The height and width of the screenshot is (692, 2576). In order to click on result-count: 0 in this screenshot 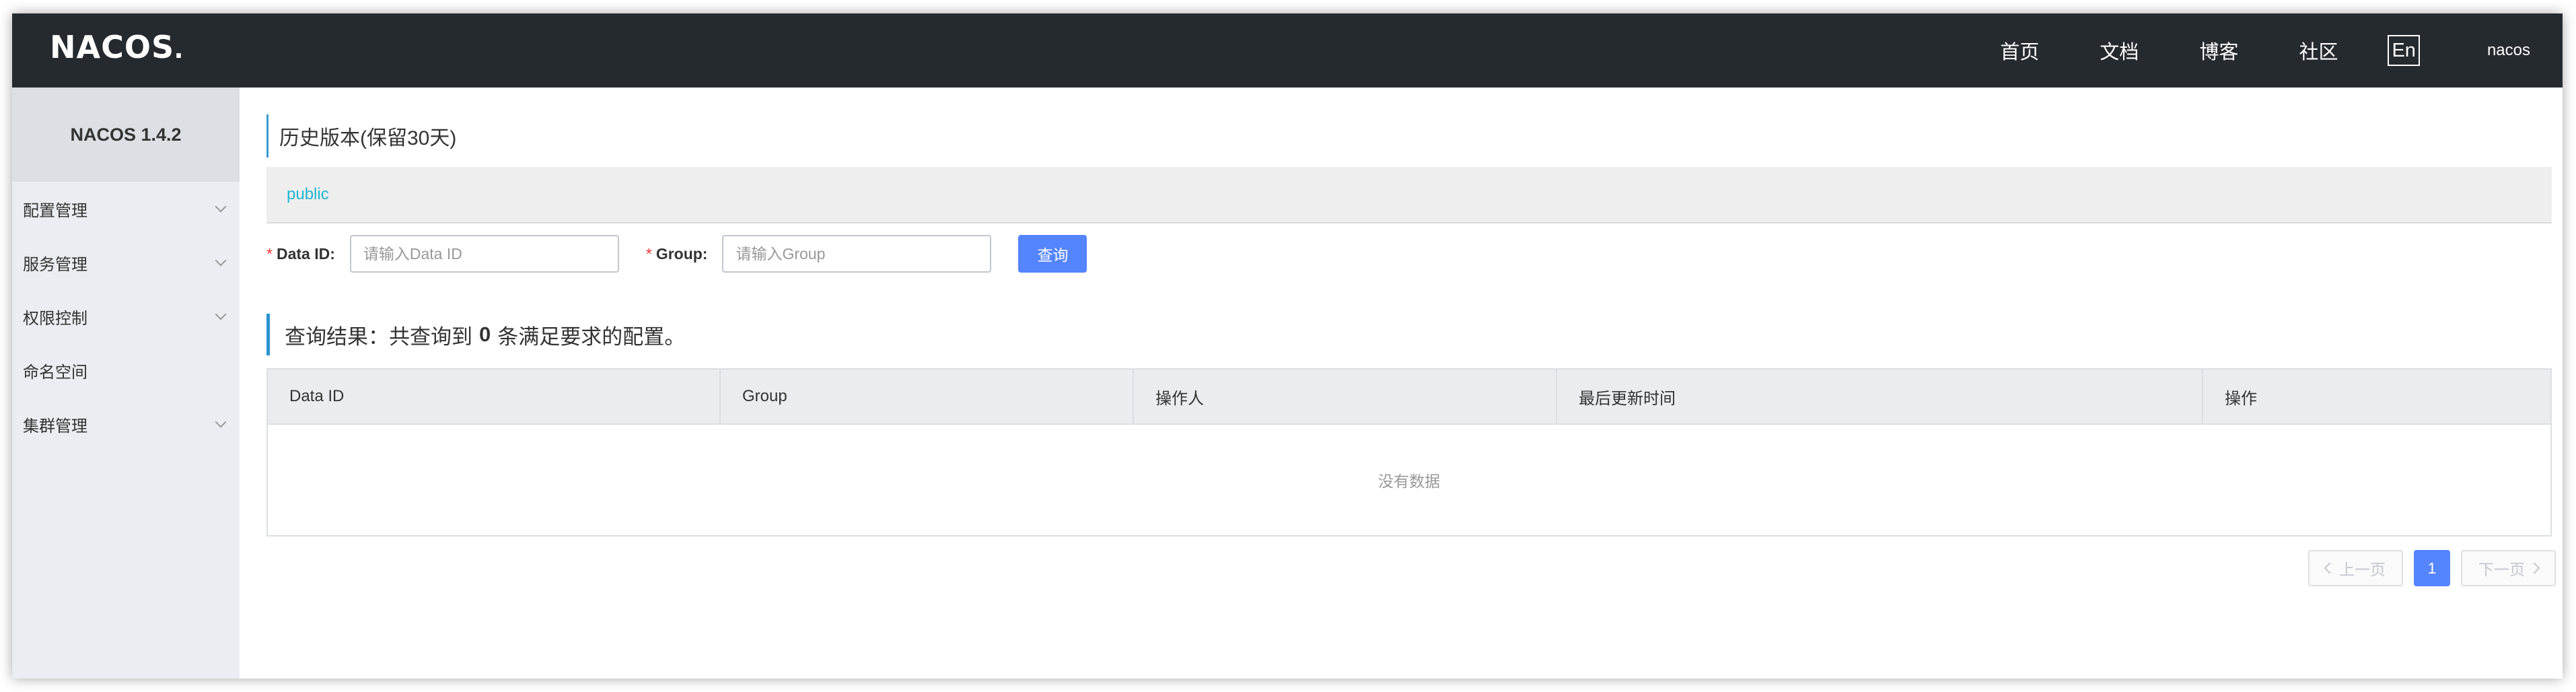, I will do `click(485, 334)`.